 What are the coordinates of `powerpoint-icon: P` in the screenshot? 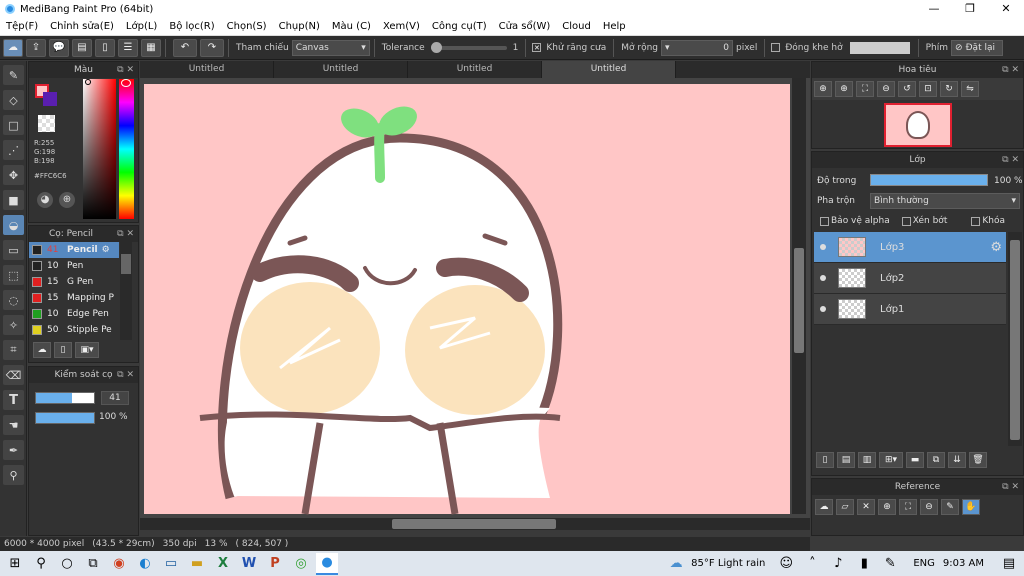 It's located at (275, 564).